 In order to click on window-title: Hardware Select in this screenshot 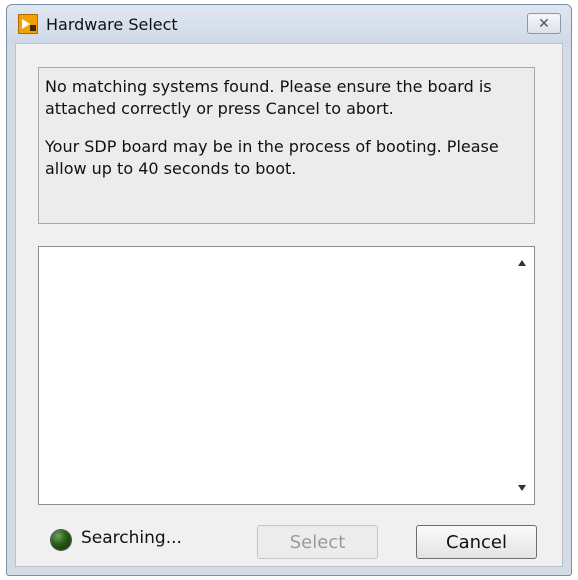, I will do `click(112, 24)`.